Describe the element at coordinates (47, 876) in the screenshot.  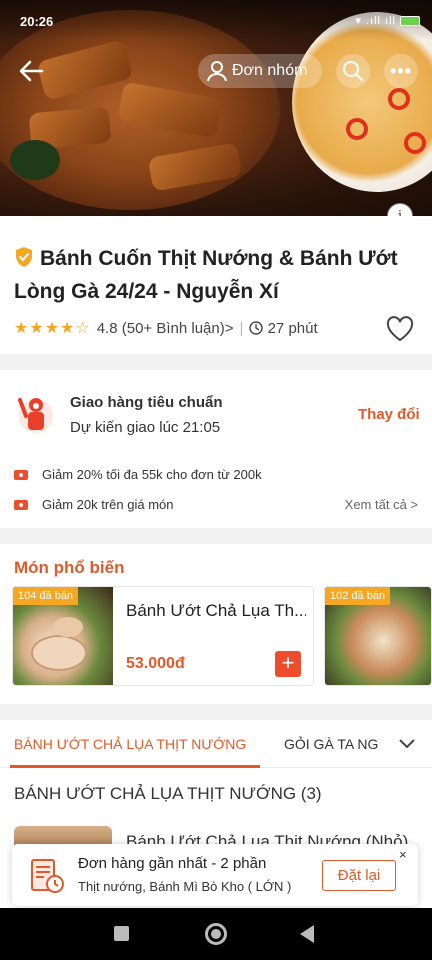
I see `receipt-clock-icon` at that location.